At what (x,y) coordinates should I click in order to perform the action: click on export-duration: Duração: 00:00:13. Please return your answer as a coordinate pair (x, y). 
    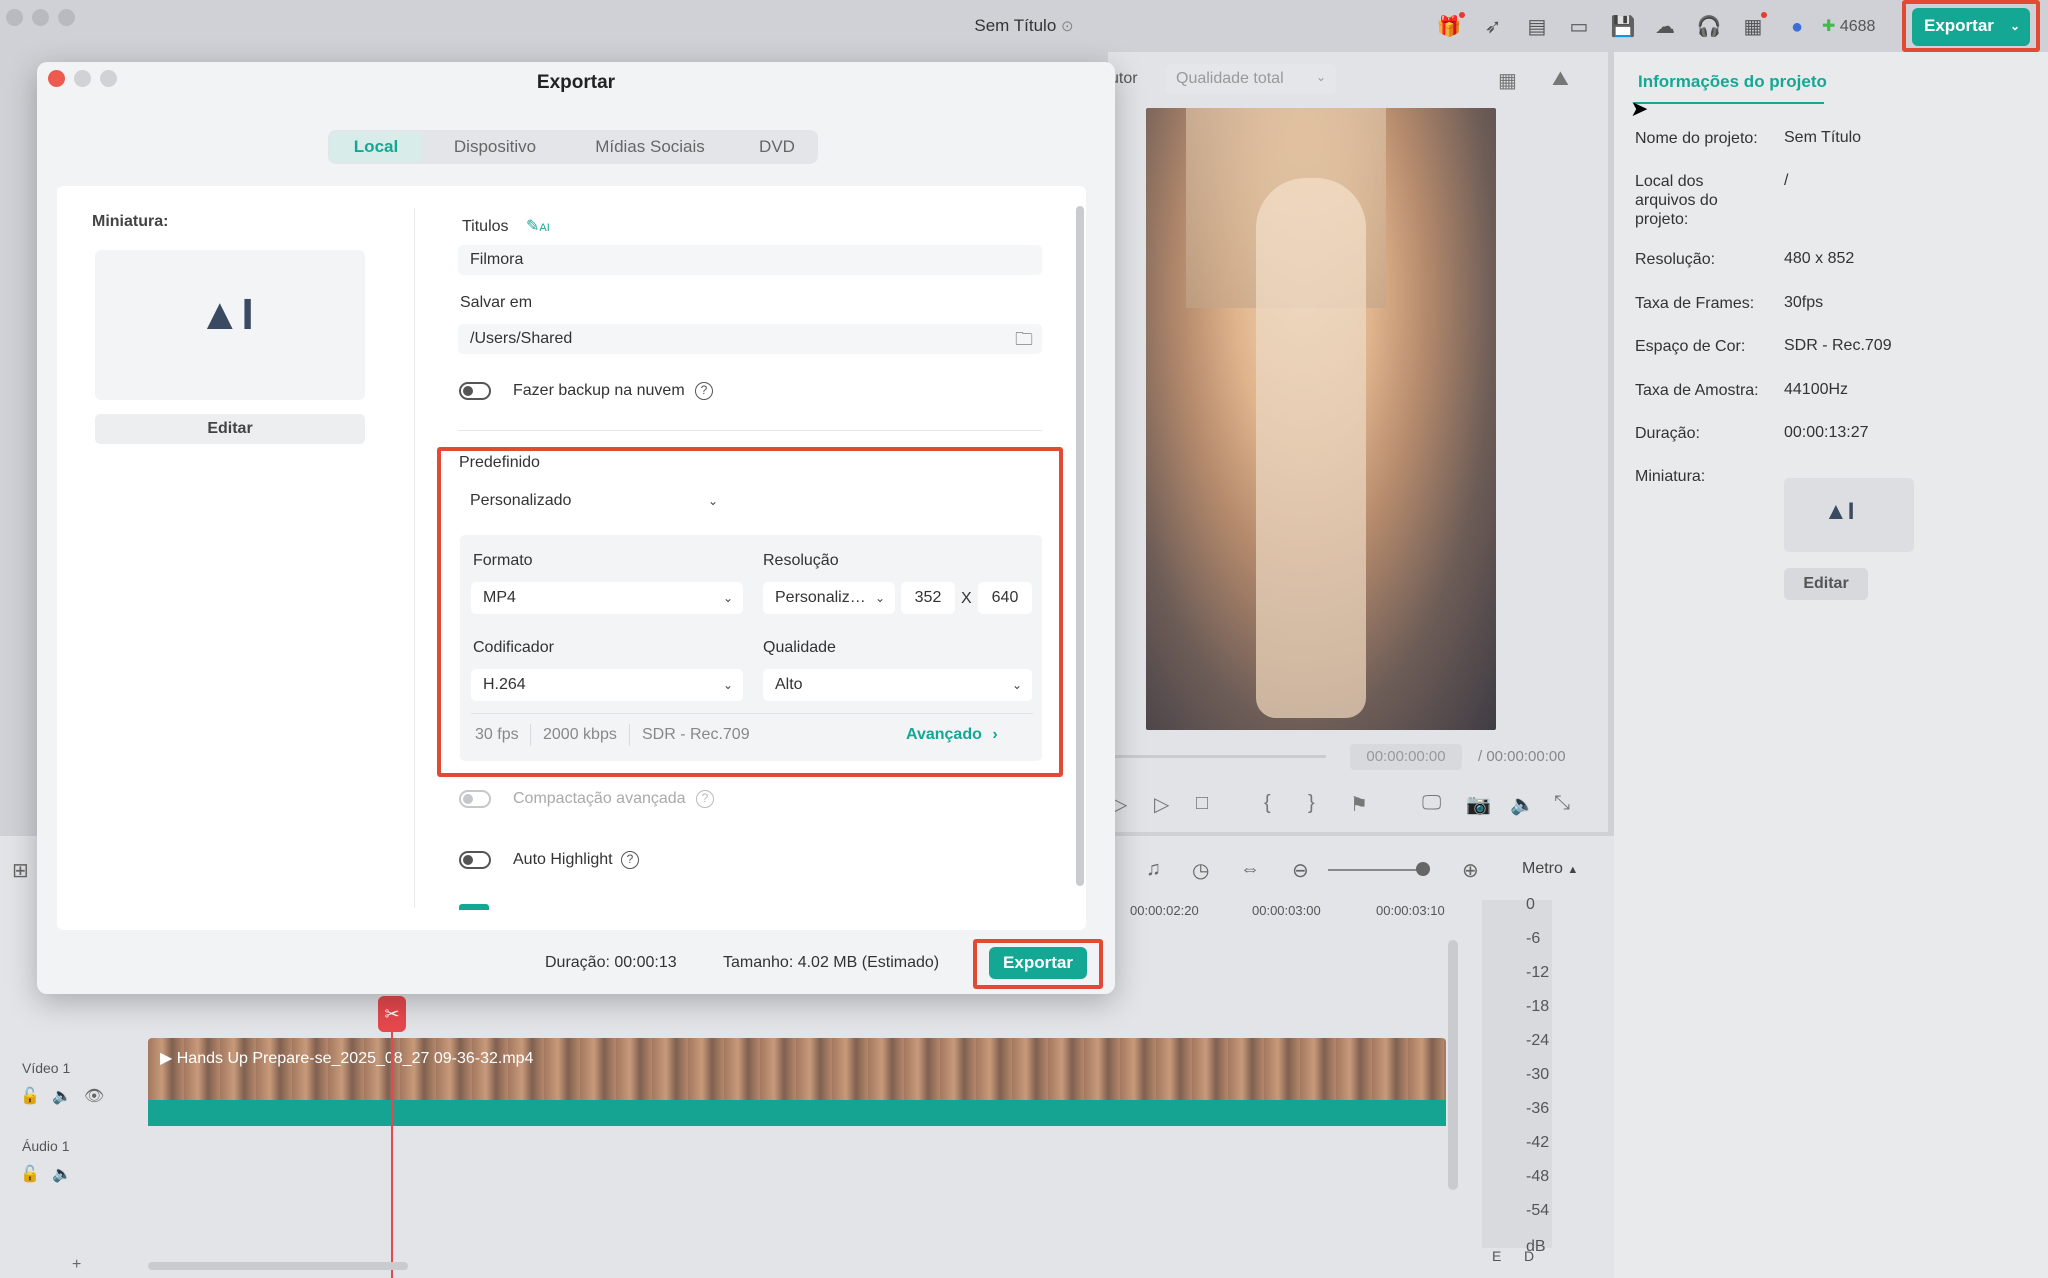
    Looking at the image, I should click on (611, 962).